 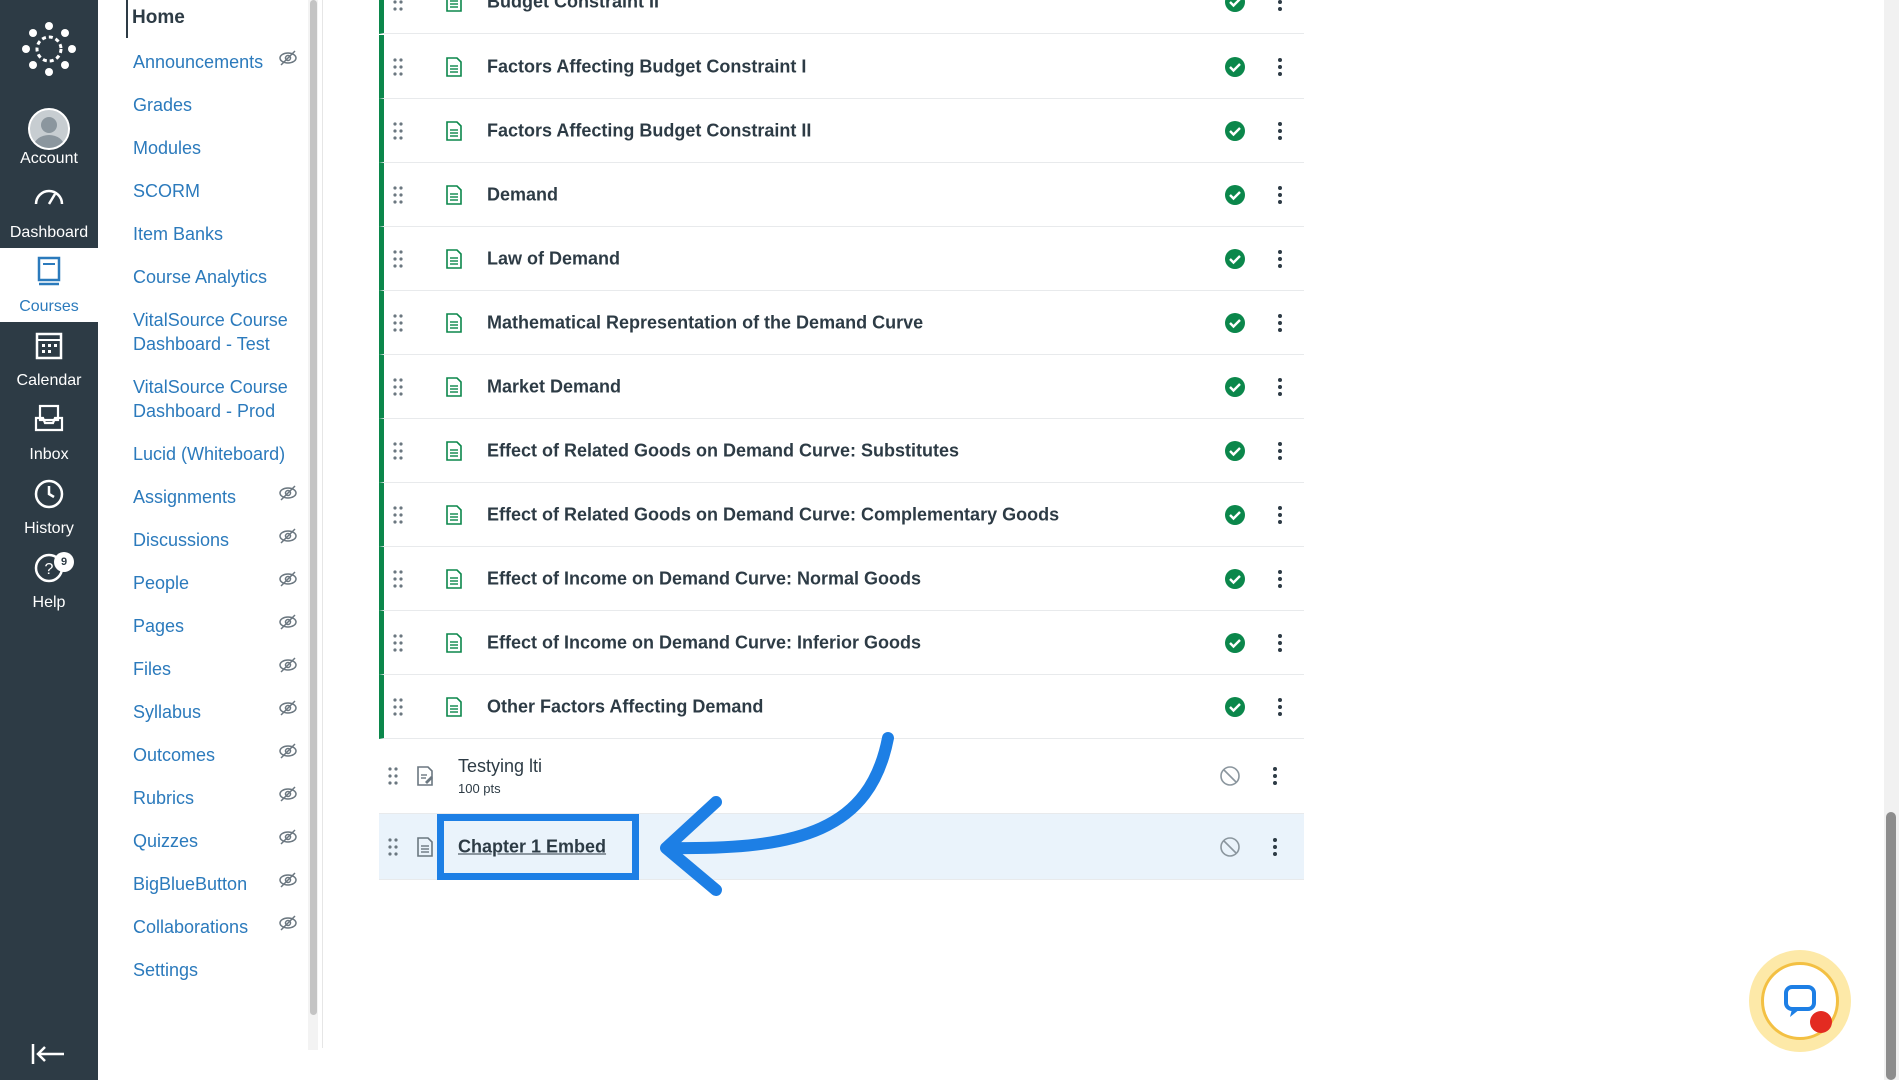 What do you see at coordinates (220, 970) in the screenshot?
I see `course-nav-settings: Settings` at bounding box center [220, 970].